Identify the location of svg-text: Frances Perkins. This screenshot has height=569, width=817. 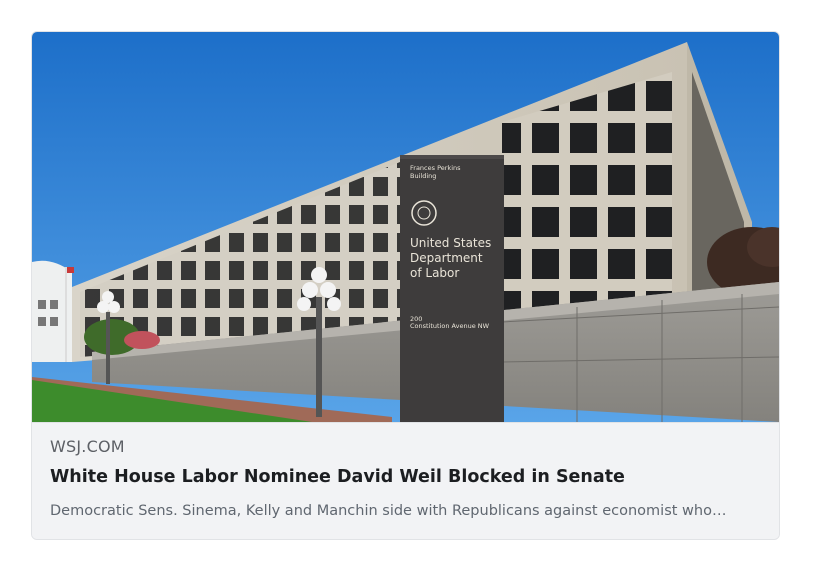
(435, 168).